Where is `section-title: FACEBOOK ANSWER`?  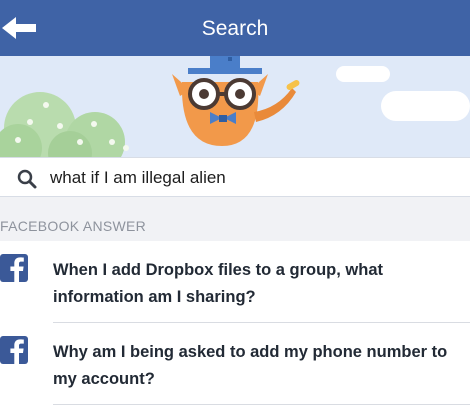 section-title: FACEBOOK ANSWER is located at coordinates (73, 226).